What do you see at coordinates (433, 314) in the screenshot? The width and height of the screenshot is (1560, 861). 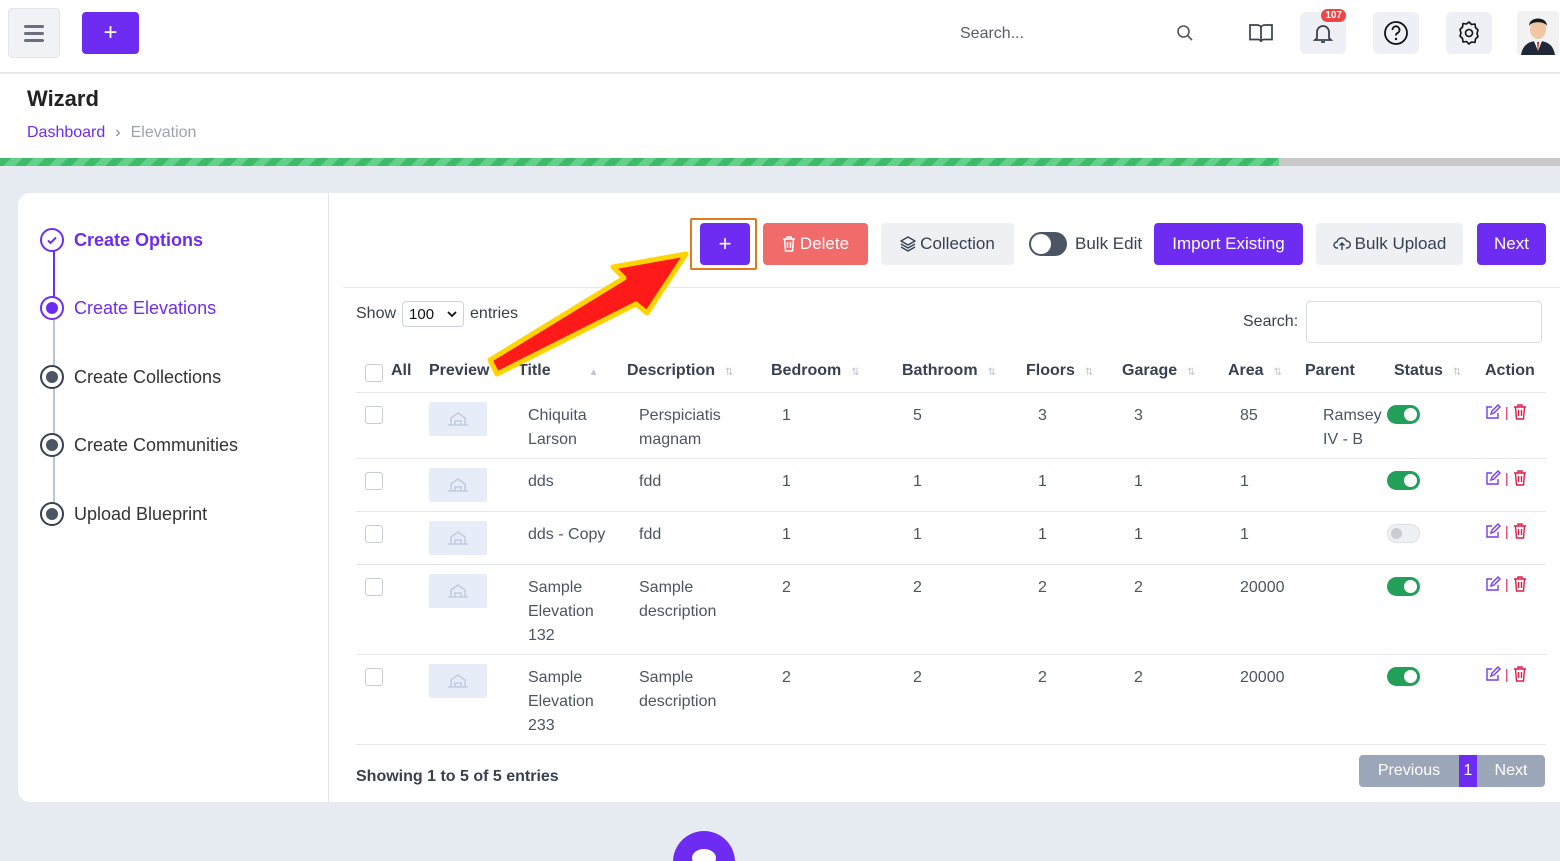 I see `entries-select: 100` at bounding box center [433, 314].